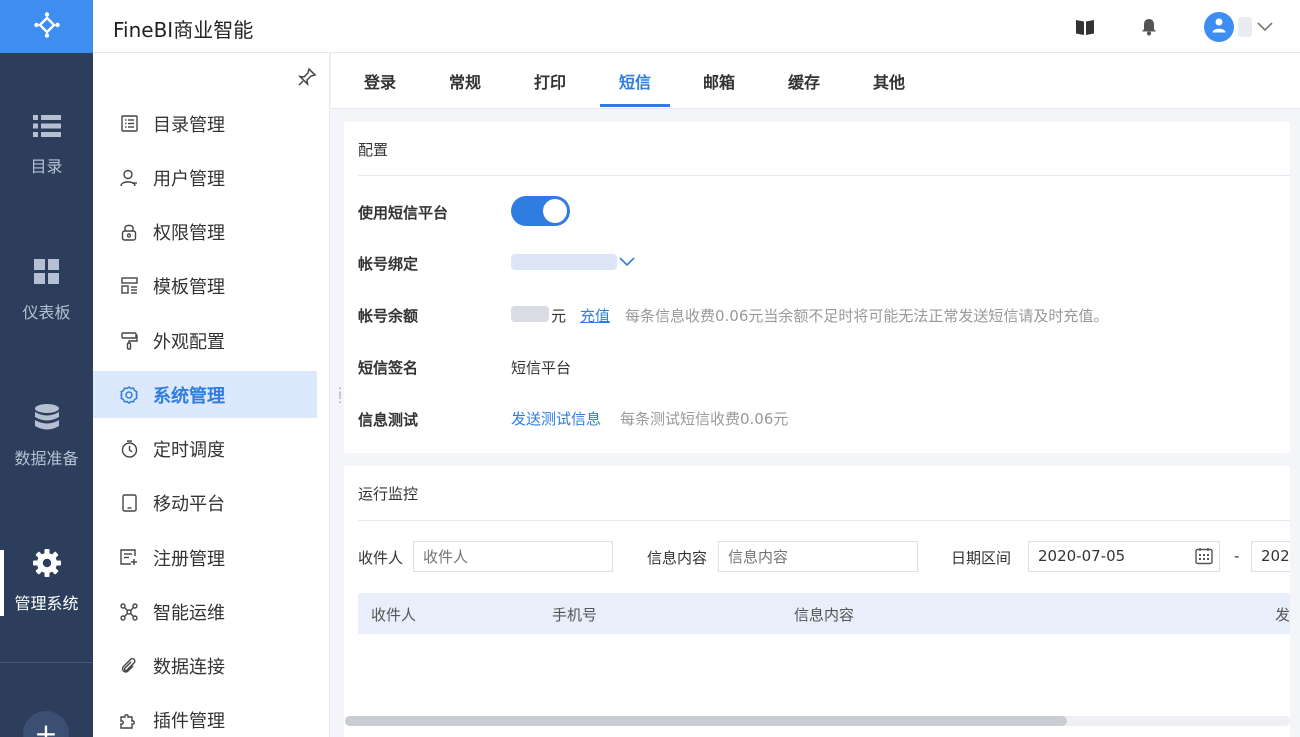 The width and height of the screenshot is (1300, 737). I want to click on catalog-icon, so click(129, 124).